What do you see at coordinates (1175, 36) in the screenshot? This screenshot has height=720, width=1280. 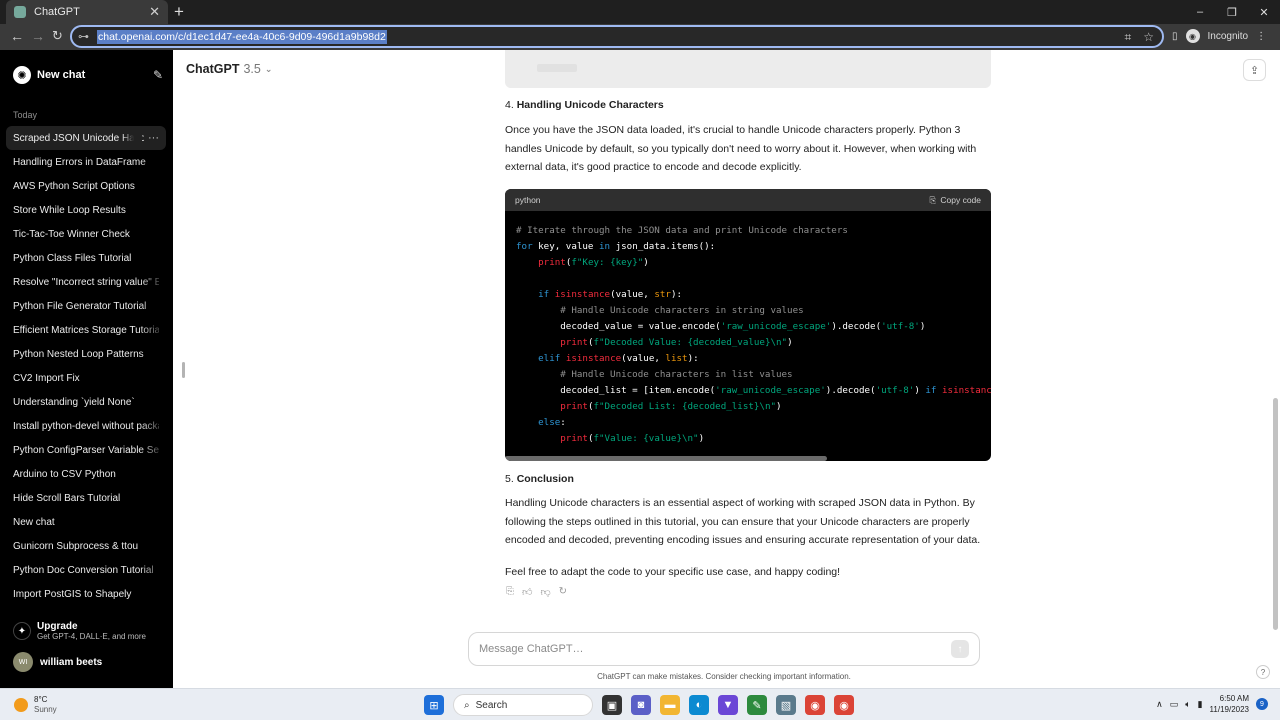 I see `side-panel-icon: ▯` at bounding box center [1175, 36].